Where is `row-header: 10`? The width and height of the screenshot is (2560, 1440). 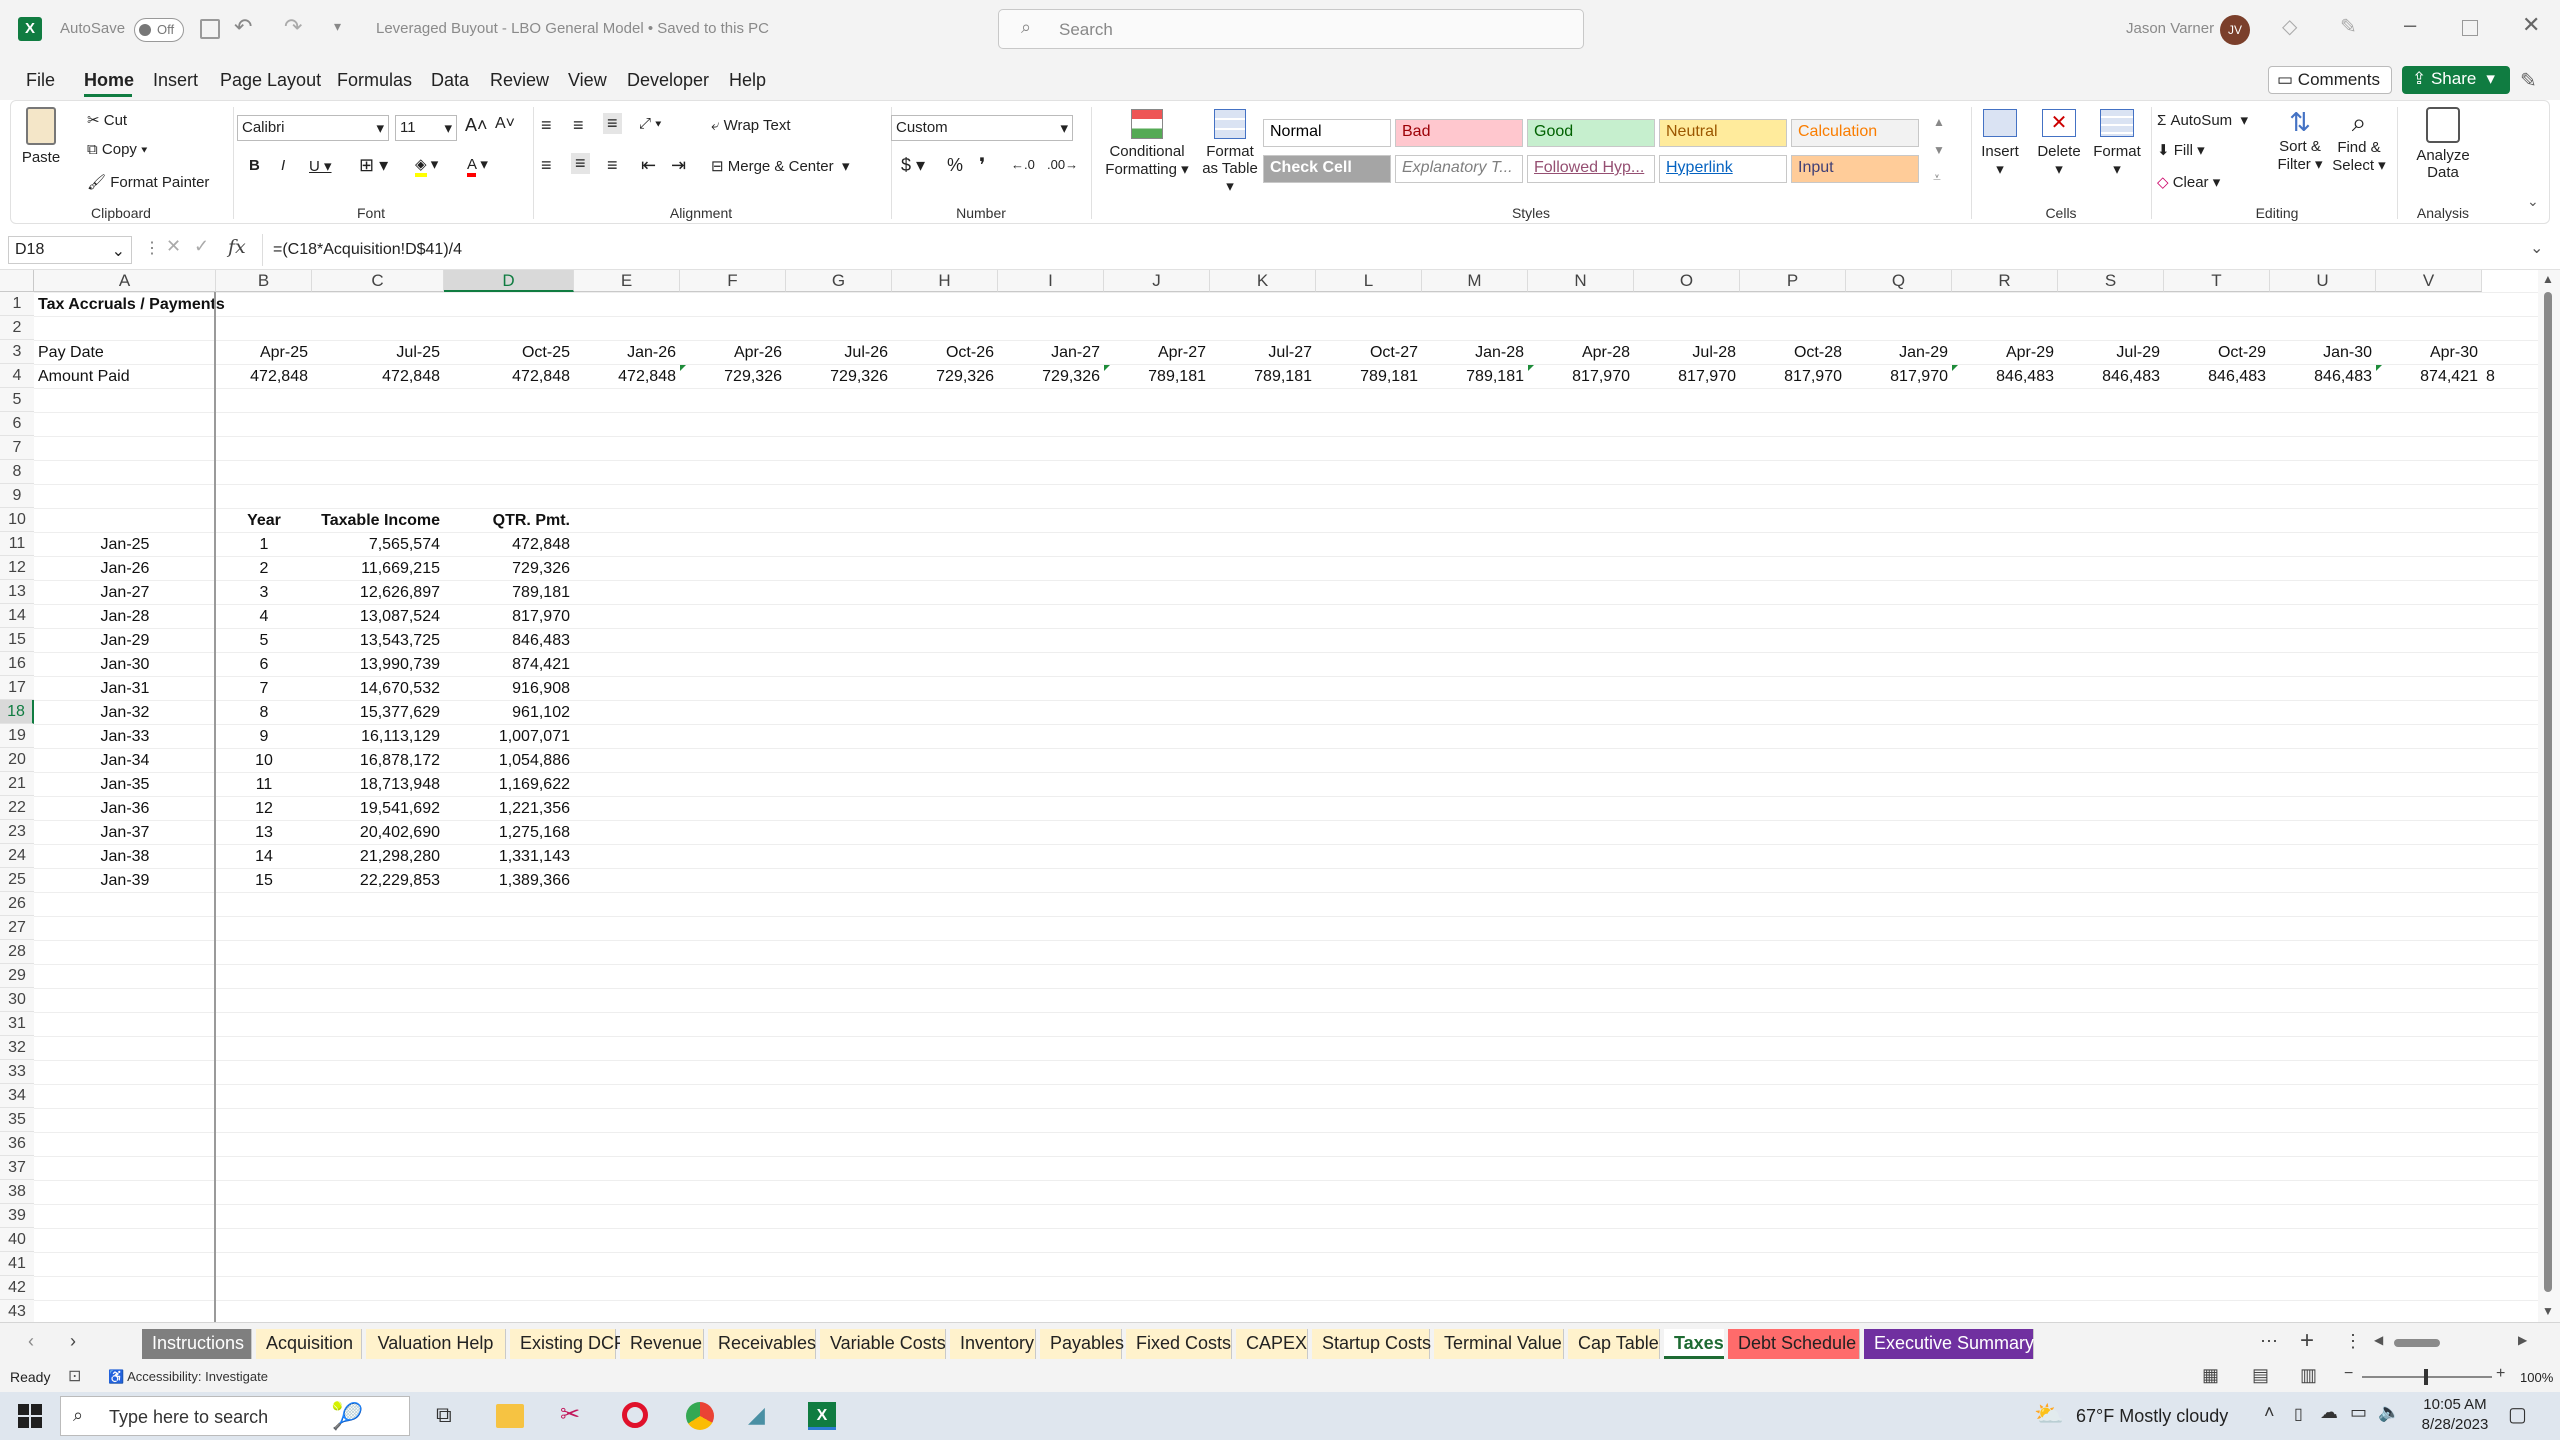 row-header: 10 is located at coordinates (17, 520).